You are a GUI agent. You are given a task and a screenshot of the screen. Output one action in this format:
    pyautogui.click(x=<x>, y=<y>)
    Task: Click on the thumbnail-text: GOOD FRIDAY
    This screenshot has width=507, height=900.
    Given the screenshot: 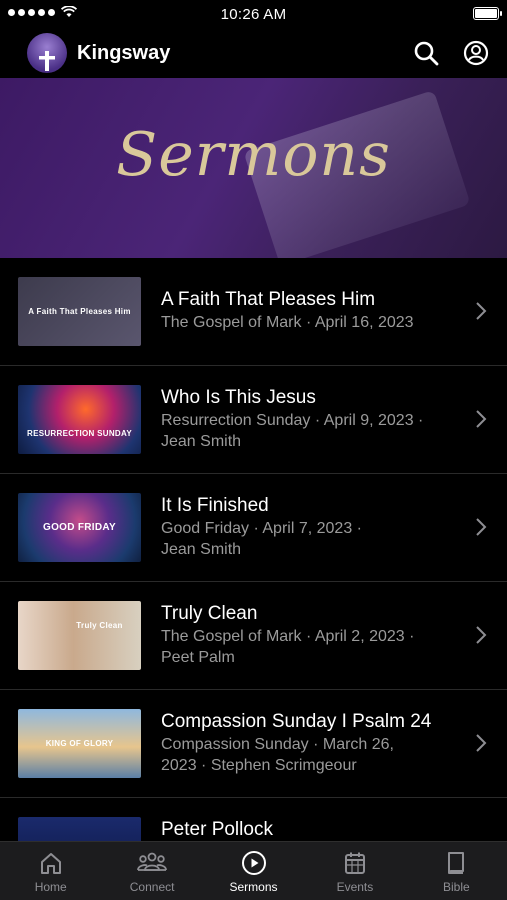 What is the action you would take?
    pyautogui.click(x=79, y=527)
    